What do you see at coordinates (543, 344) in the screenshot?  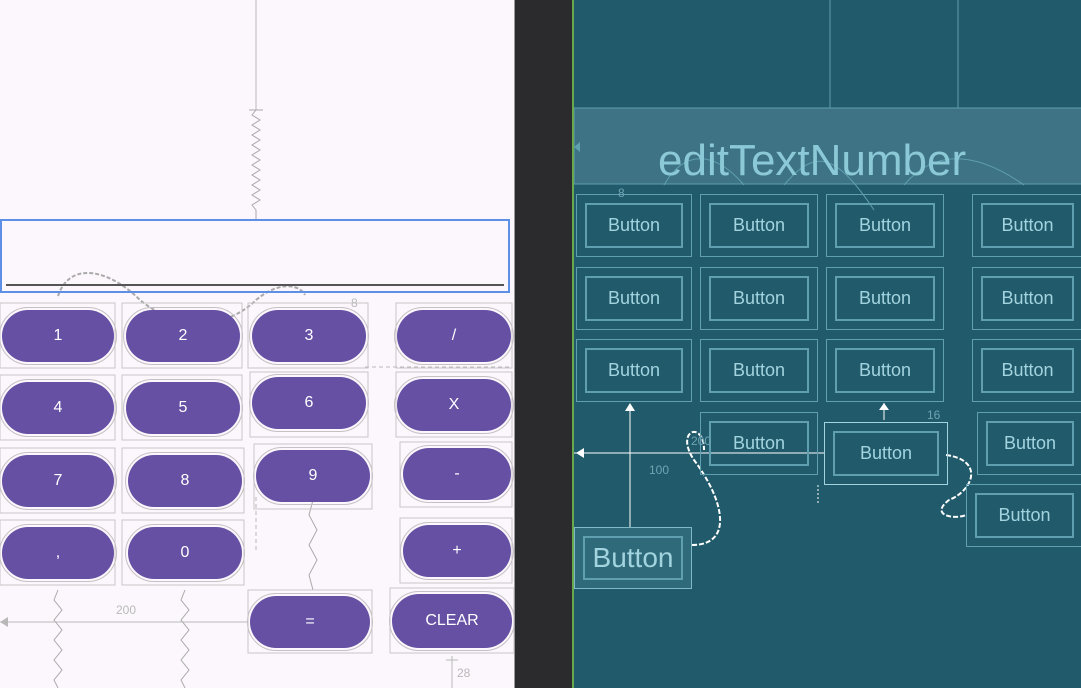 I see `panel-divider` at bounding box center [543, 344].